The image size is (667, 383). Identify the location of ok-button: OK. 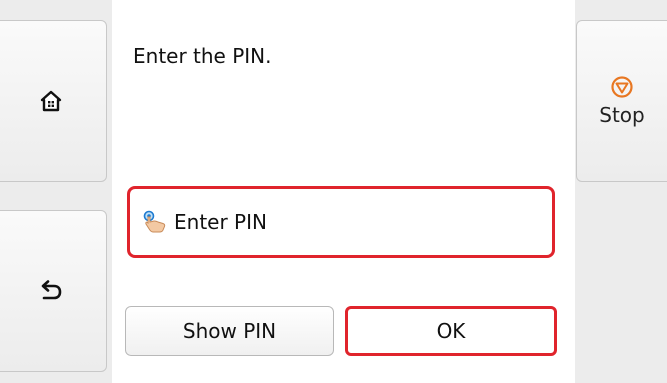
(451, 331).